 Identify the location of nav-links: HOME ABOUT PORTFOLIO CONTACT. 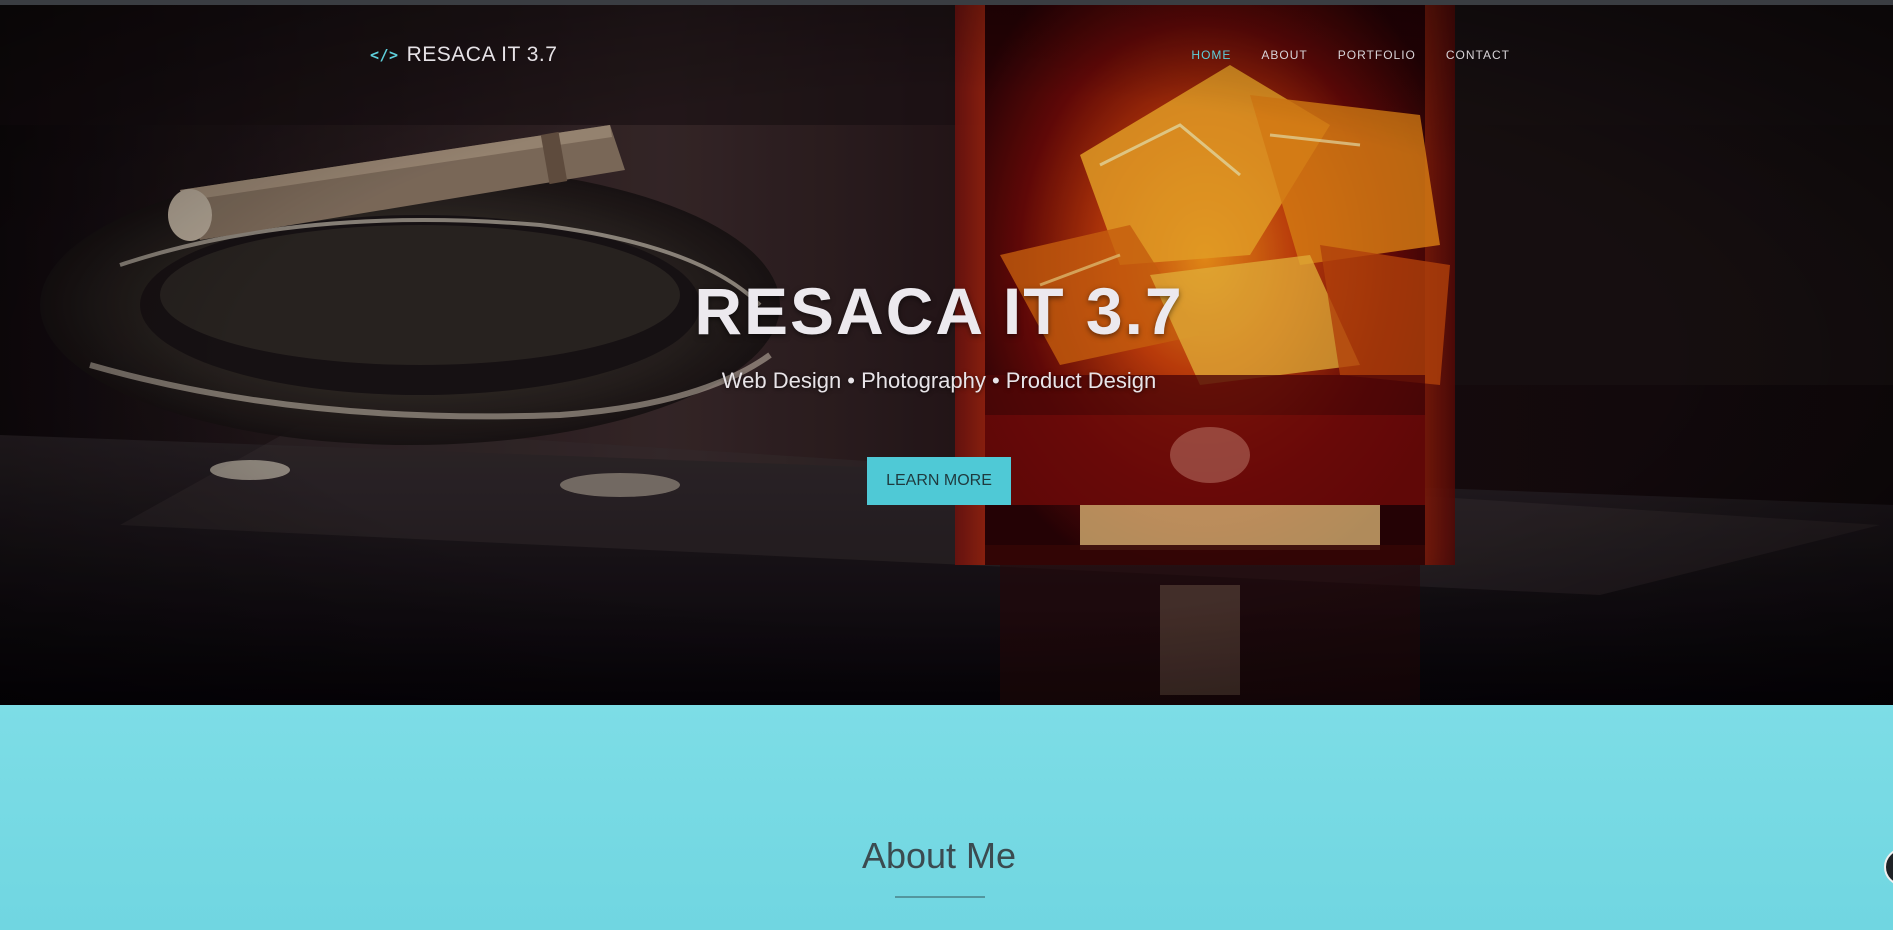
(1350, 55).